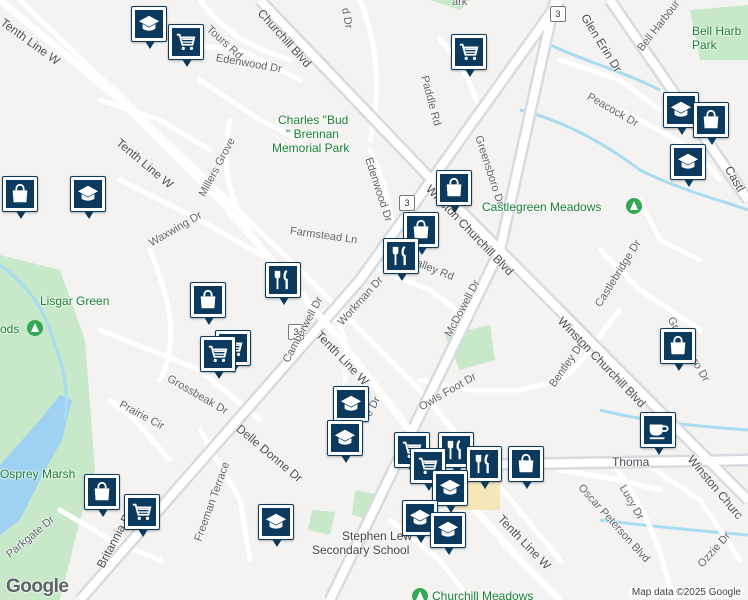  Describe the element at coordinates (719, 32) in the screenshot. I see `park-area-bell-harbour` at that location.